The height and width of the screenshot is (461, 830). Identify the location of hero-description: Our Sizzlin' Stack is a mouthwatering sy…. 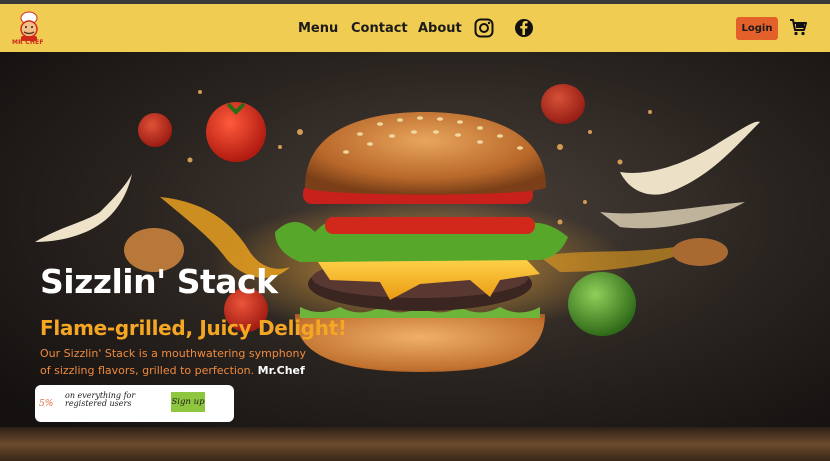
(175, 362).